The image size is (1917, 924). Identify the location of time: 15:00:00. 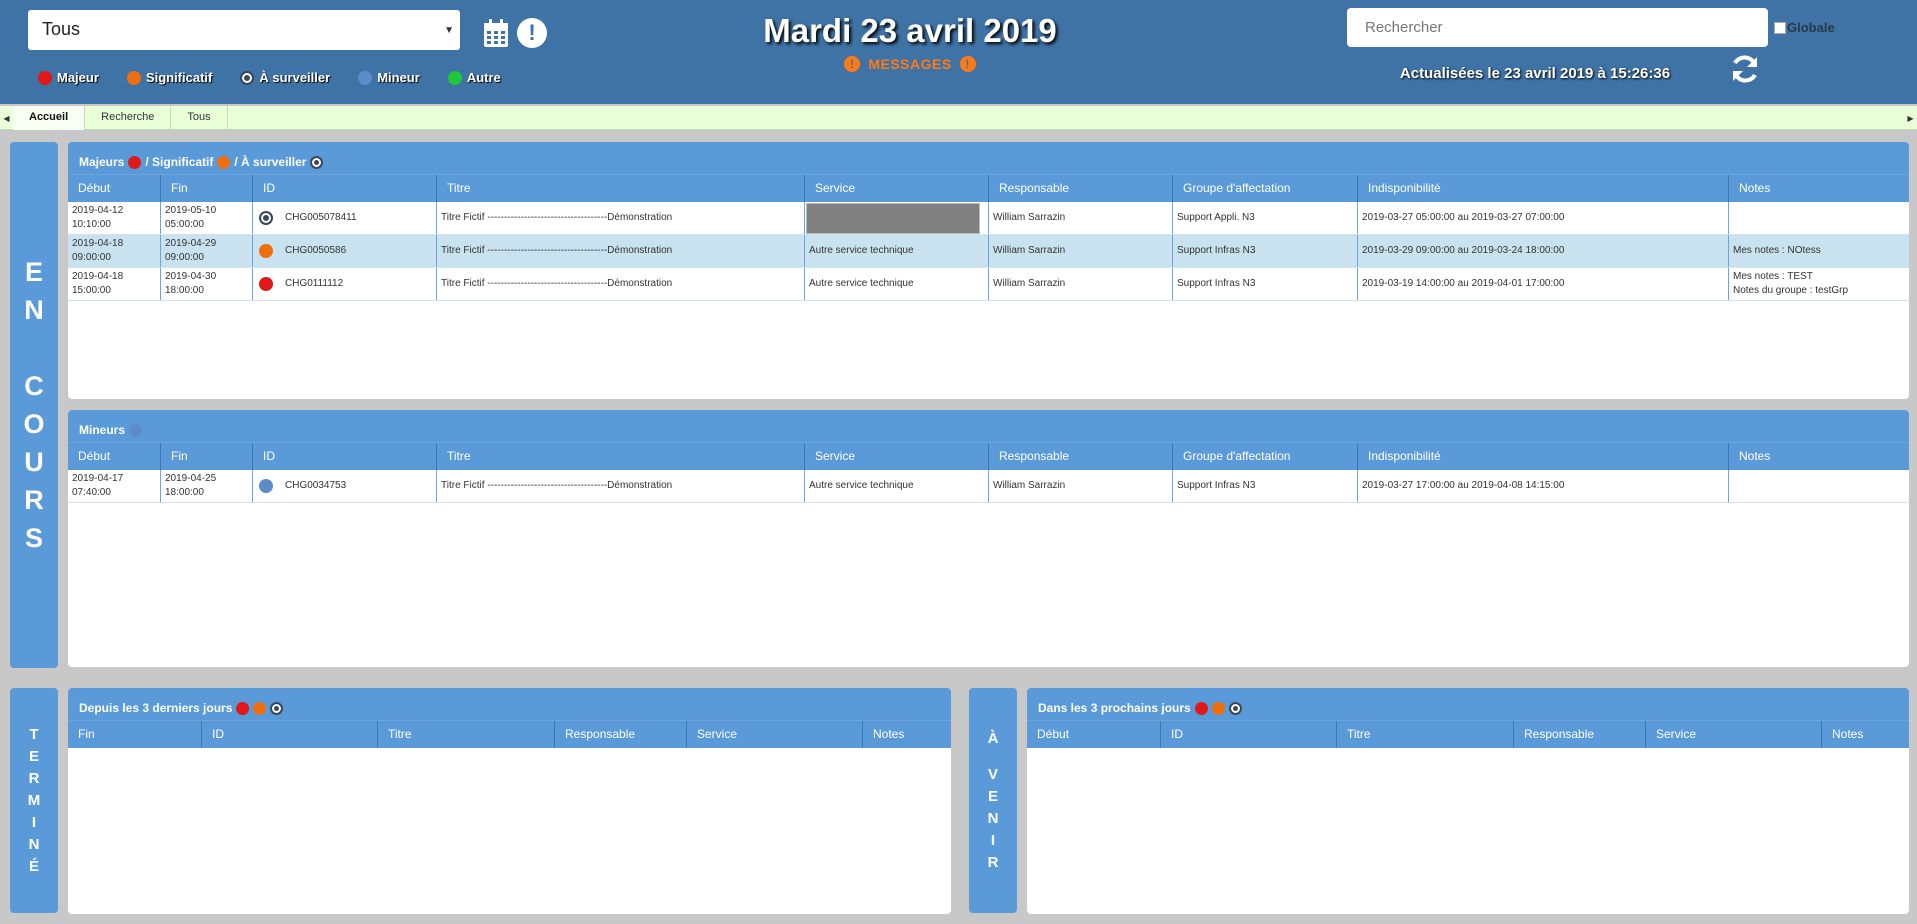
(91, 290).